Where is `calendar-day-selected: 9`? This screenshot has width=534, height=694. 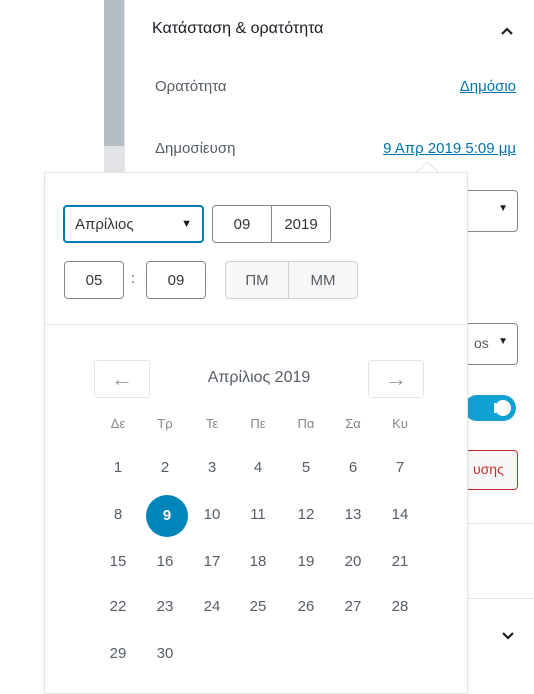
calendar-day-selected: 9 is located at coordinates (167, 516).